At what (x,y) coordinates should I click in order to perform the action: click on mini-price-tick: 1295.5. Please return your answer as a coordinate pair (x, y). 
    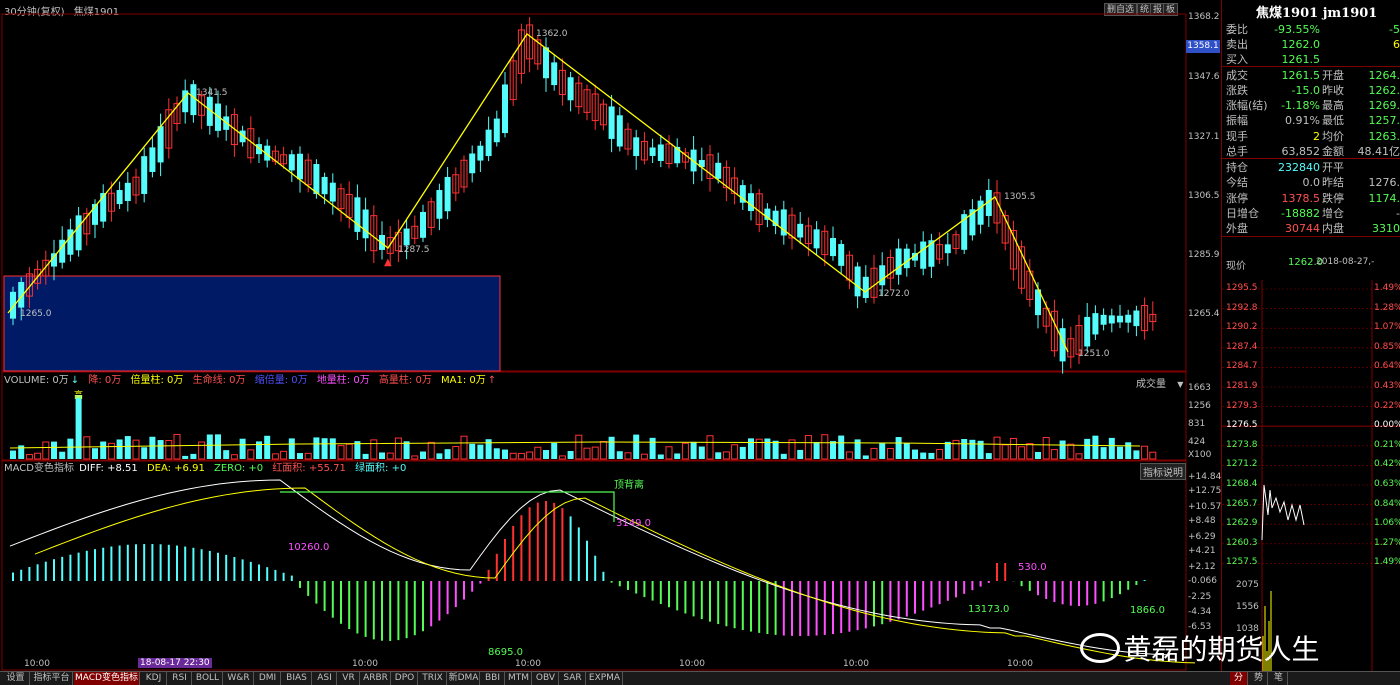
    Looking at the image, I should click on (1242, 288).